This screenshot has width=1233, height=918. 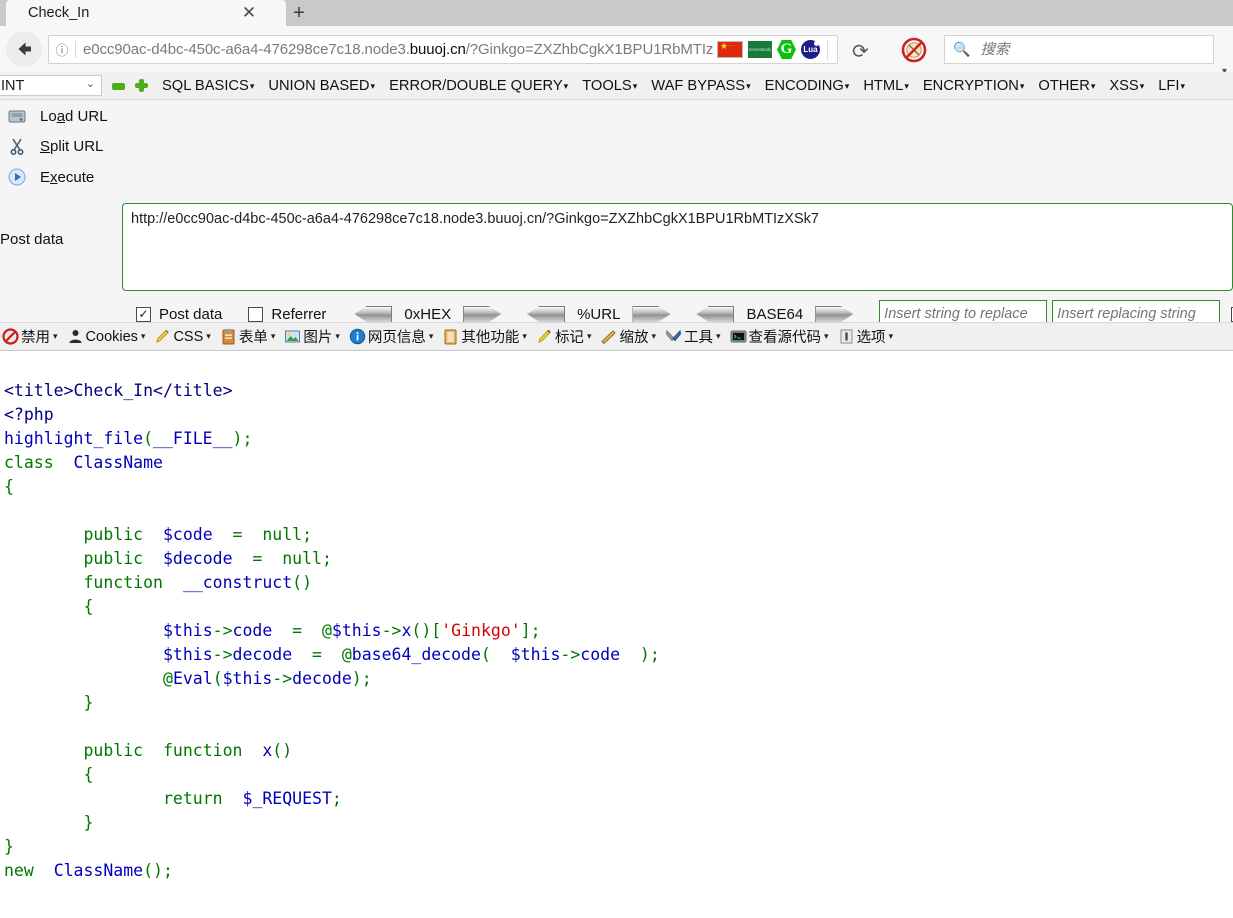 I want to click on hackbar-menu-encryption: ENCRYPTION▾, so click(x=974, y=86).